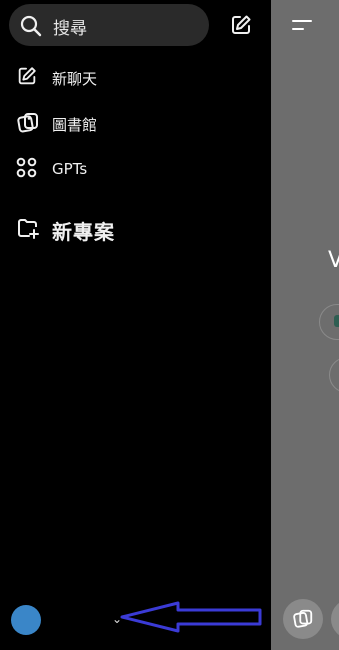 This screenshot has width=339, height=650. What do you see at coordinates (335, 619) in the screenshot?
I see `action-button` at bounding box center [335, 619].